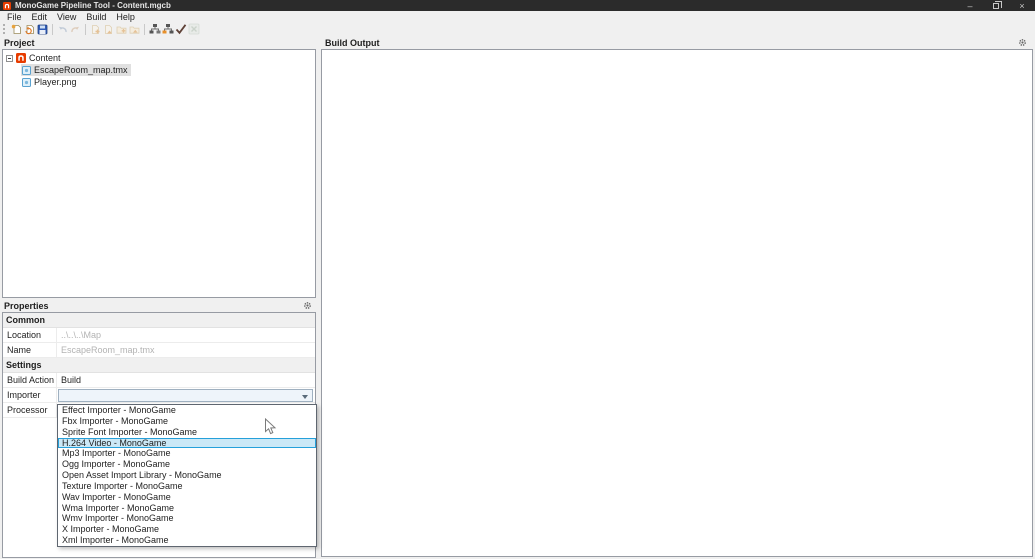  I want to click on dropdown-item: Wav Importer - MonoGame, so click(187, 497).